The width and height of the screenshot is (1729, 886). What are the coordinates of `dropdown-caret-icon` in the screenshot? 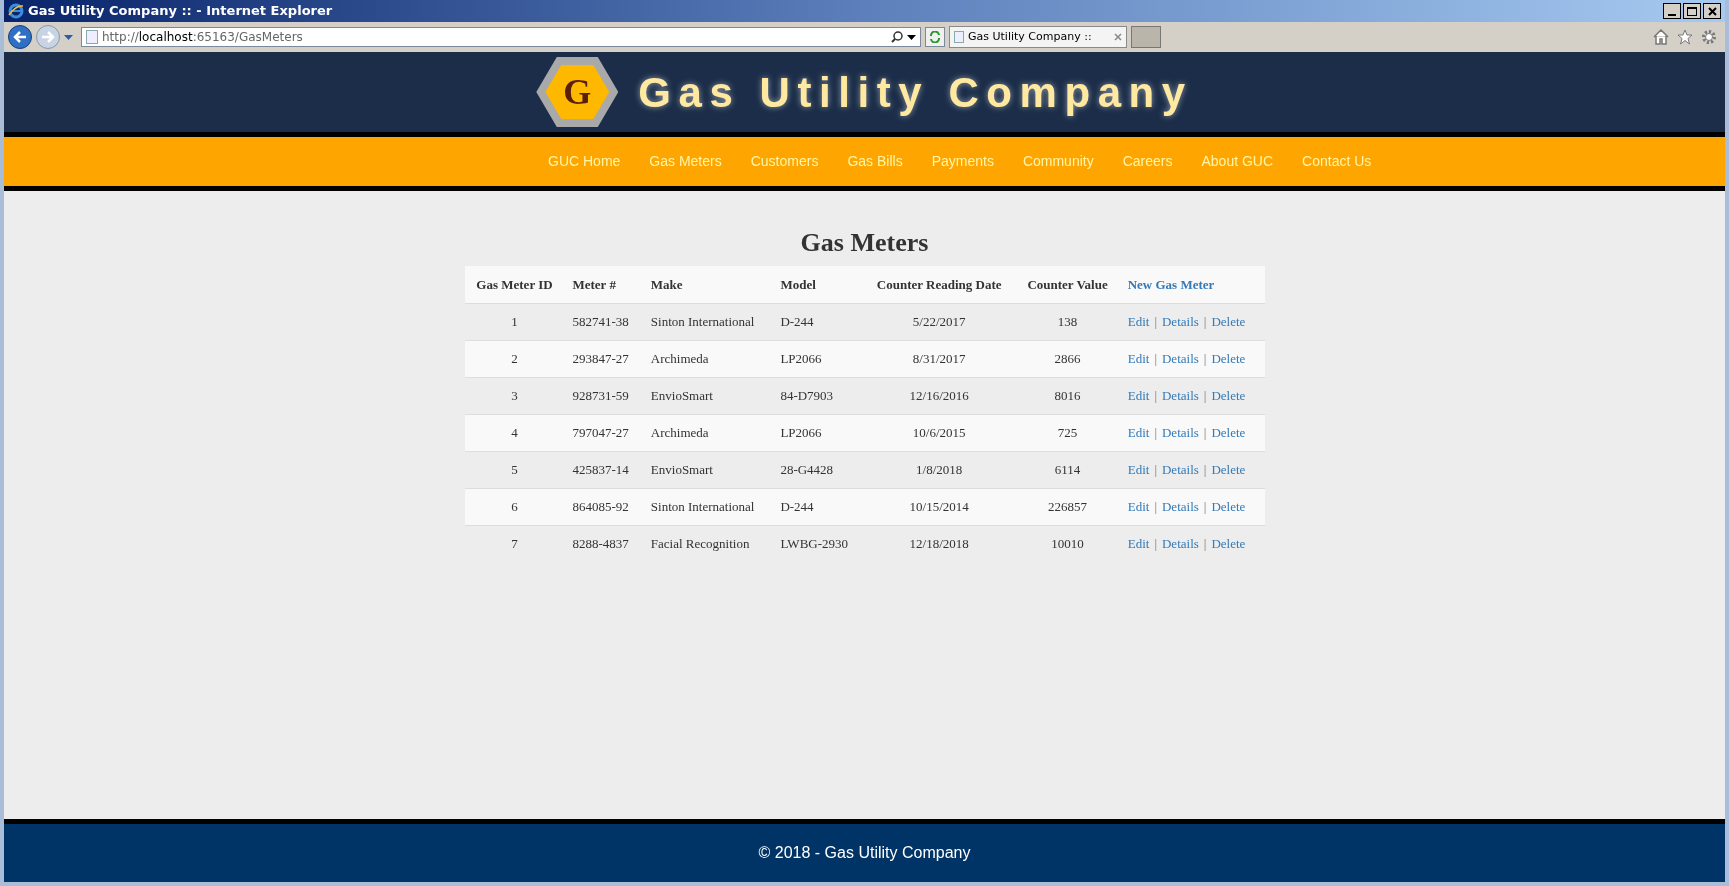 It's located at (911, 37).